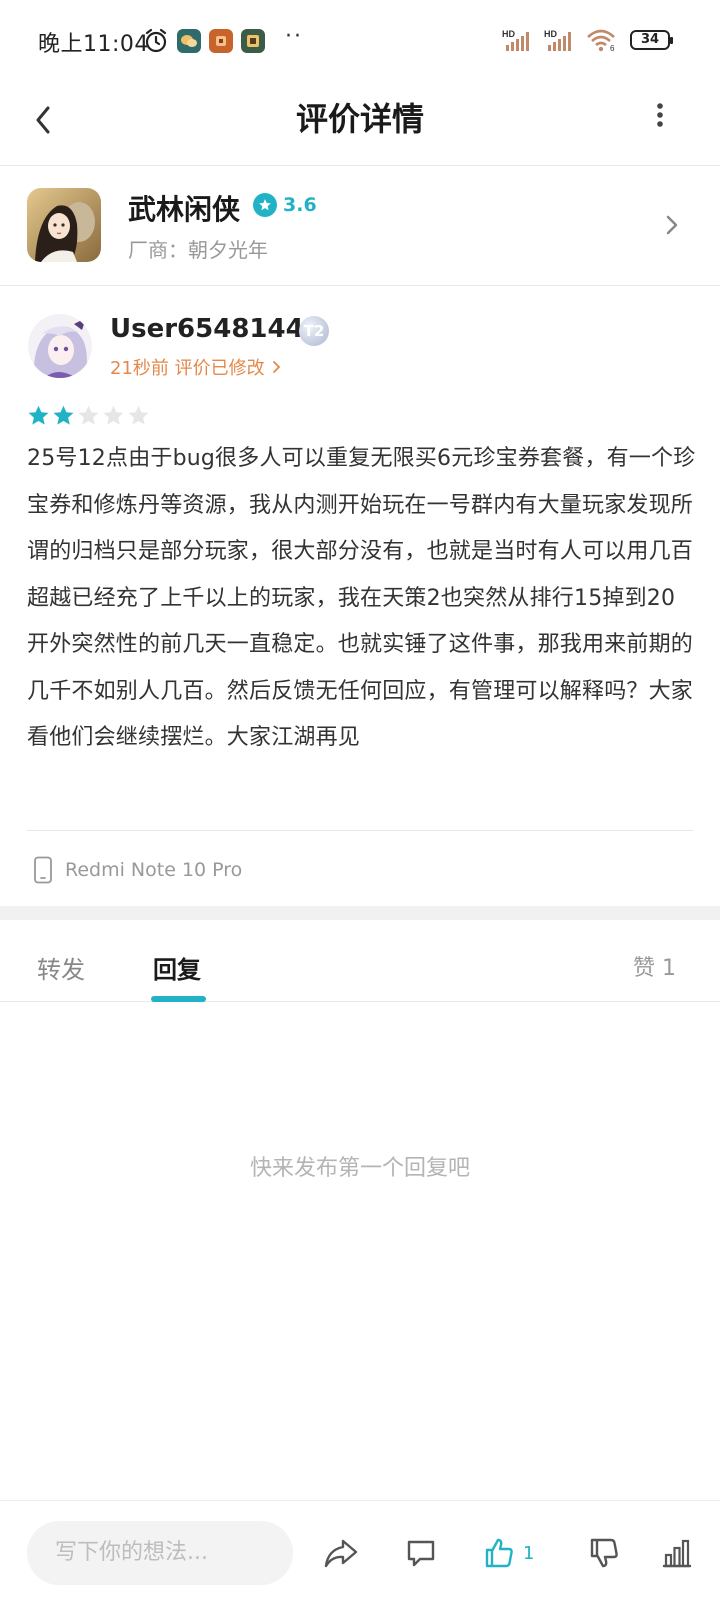 The width and height of the screenshot is (720, 1600). I want to click on empty-state-message: 快来发布第一个回复吧, so click(359, 1168).